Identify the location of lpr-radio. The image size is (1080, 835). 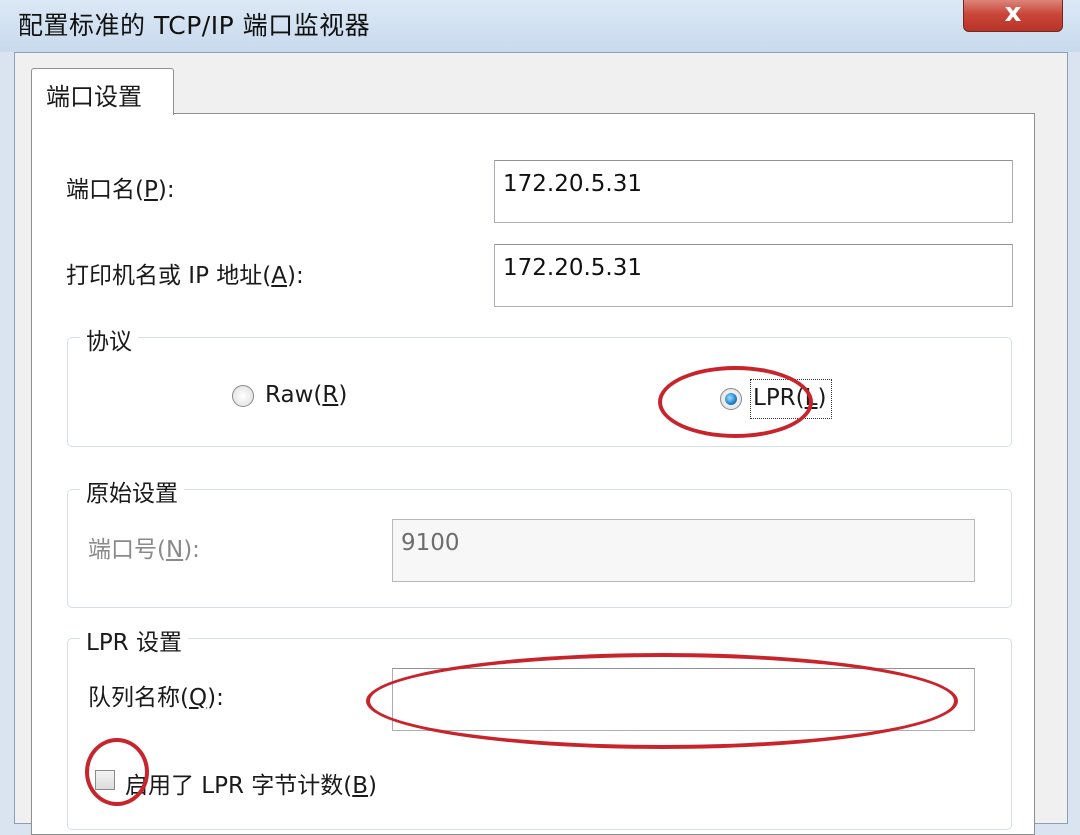
(731, 399).